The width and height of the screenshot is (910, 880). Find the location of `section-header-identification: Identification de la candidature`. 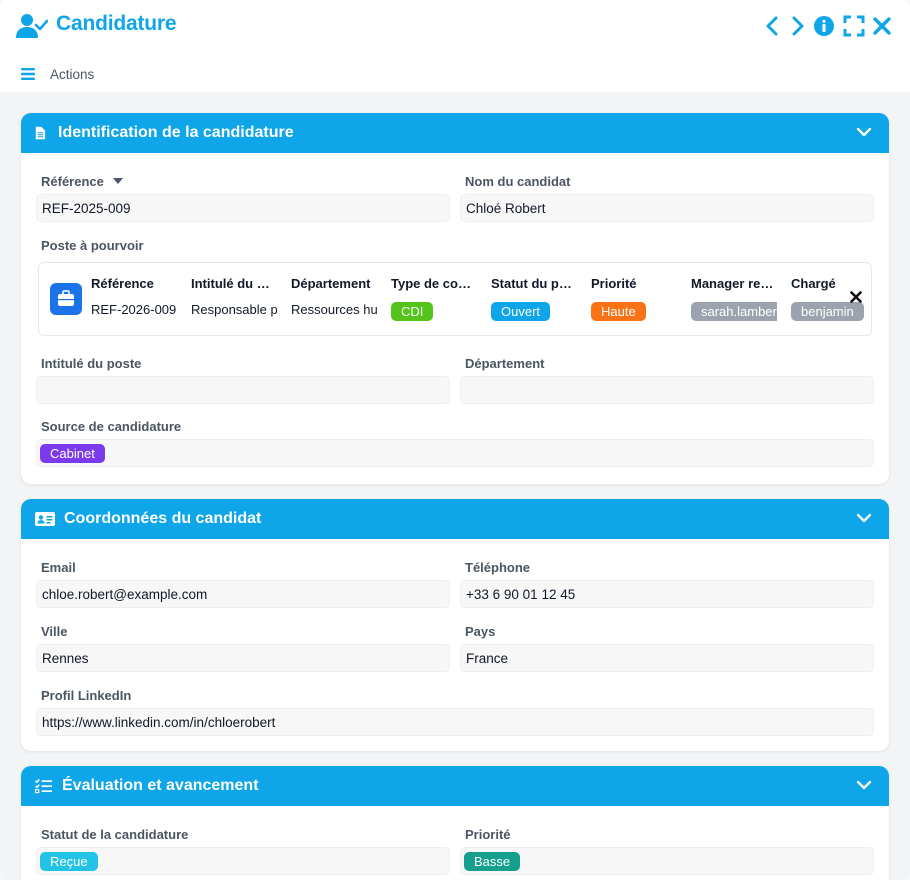

section-header-identification: Identification de la candidature is located at coordinates (455, 133).